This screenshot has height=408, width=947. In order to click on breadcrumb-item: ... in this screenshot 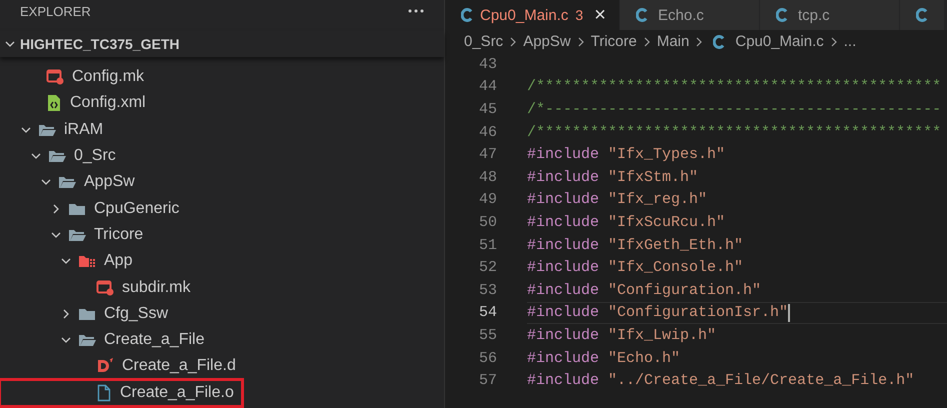, I will do `click(850, 41)`.